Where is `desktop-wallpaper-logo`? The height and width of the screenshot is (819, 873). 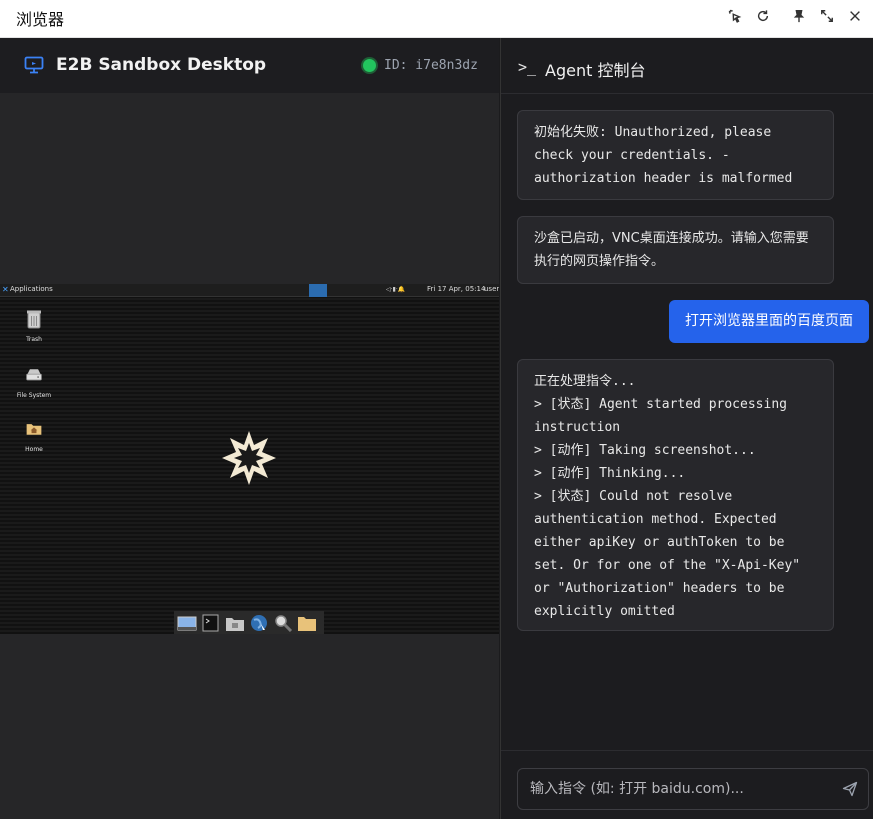 desktop-wallpaper-logo is located at coordinates (249, 458).